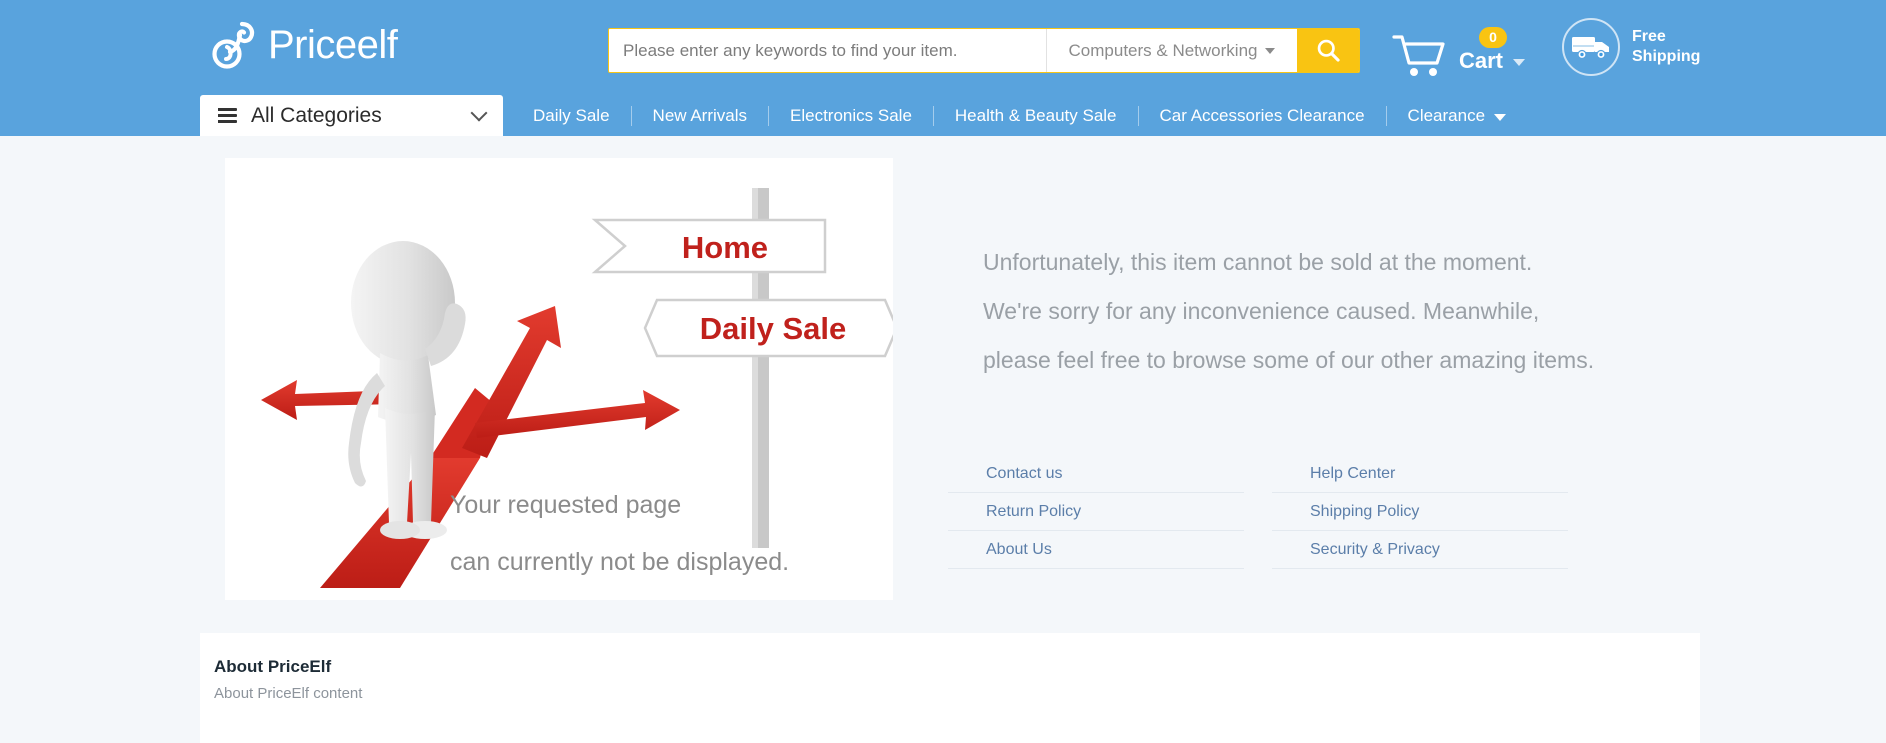 This screenshot has width=1886, height=743. I want to click on nav-item-clearance: Clearance, so click(1457, 116).